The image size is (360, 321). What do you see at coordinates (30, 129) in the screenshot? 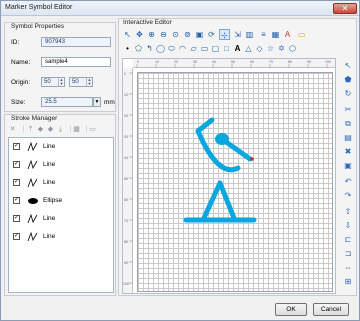
I see `move-top-icon: ⤒` at bounding box center [30, 129].